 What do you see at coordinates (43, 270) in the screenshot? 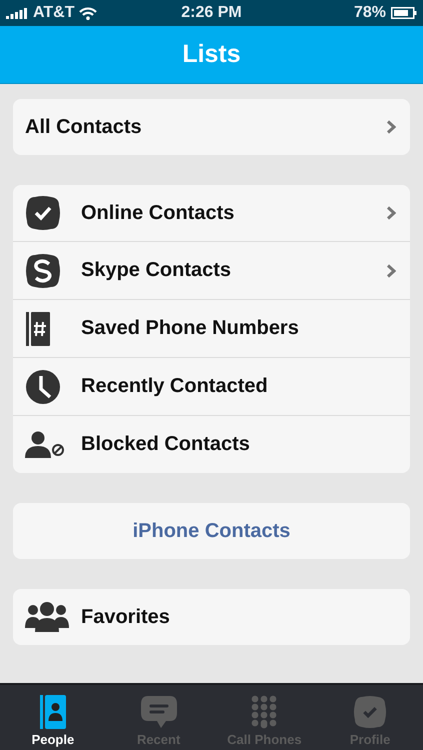
I see `s-badge-icon` at bounding box center [43, 270].